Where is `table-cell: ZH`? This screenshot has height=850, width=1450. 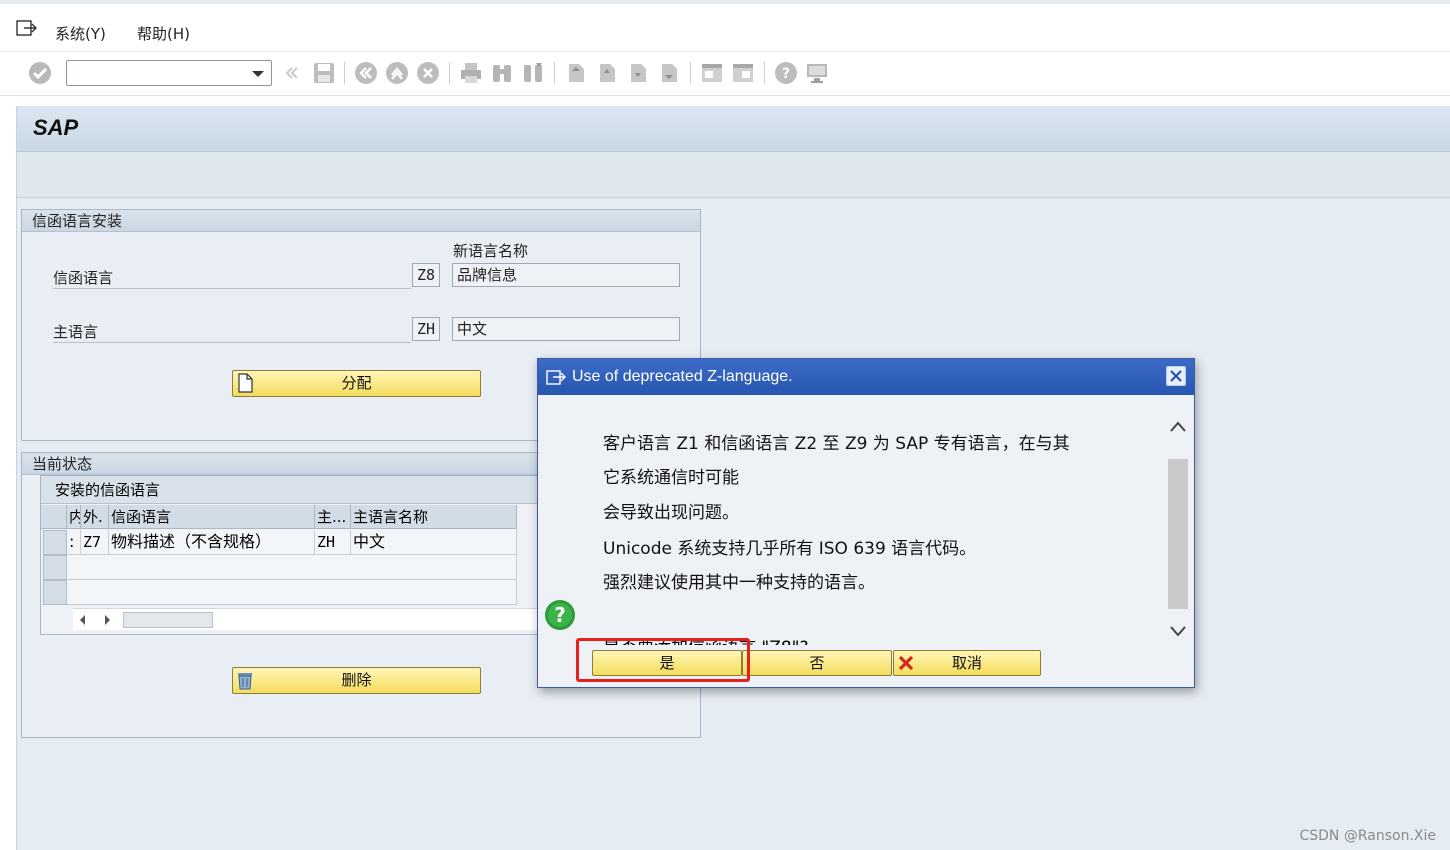 table-cell: ZH is located at coordinates (333, 542).